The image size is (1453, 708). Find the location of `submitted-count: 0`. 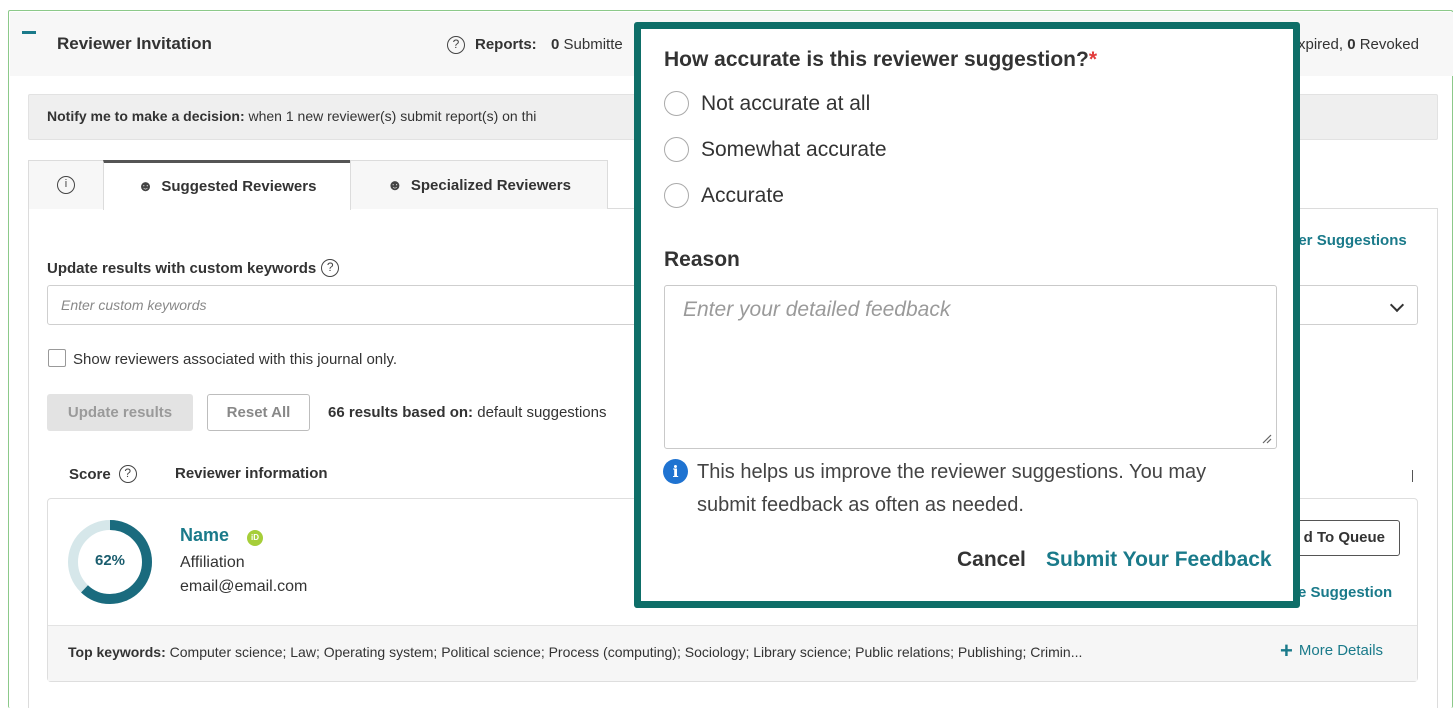

submitted-count: 0 is located at coordinates (555, 44).